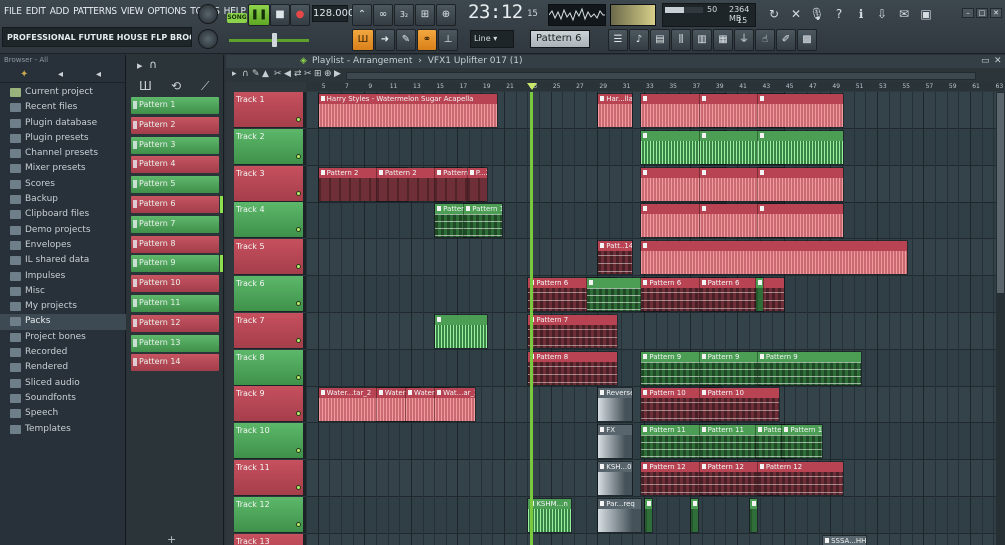  I want to click on snap-magnet-button: ⚭, so click(427, 40).